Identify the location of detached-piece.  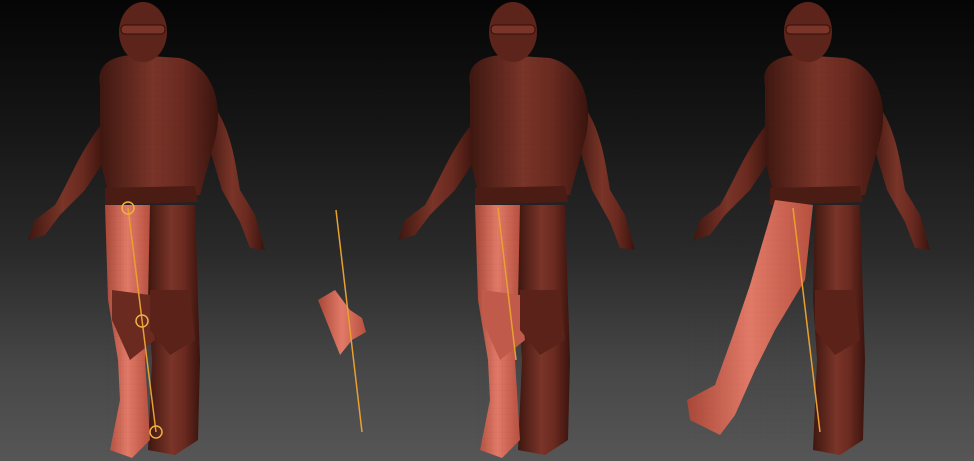
(342, 321).